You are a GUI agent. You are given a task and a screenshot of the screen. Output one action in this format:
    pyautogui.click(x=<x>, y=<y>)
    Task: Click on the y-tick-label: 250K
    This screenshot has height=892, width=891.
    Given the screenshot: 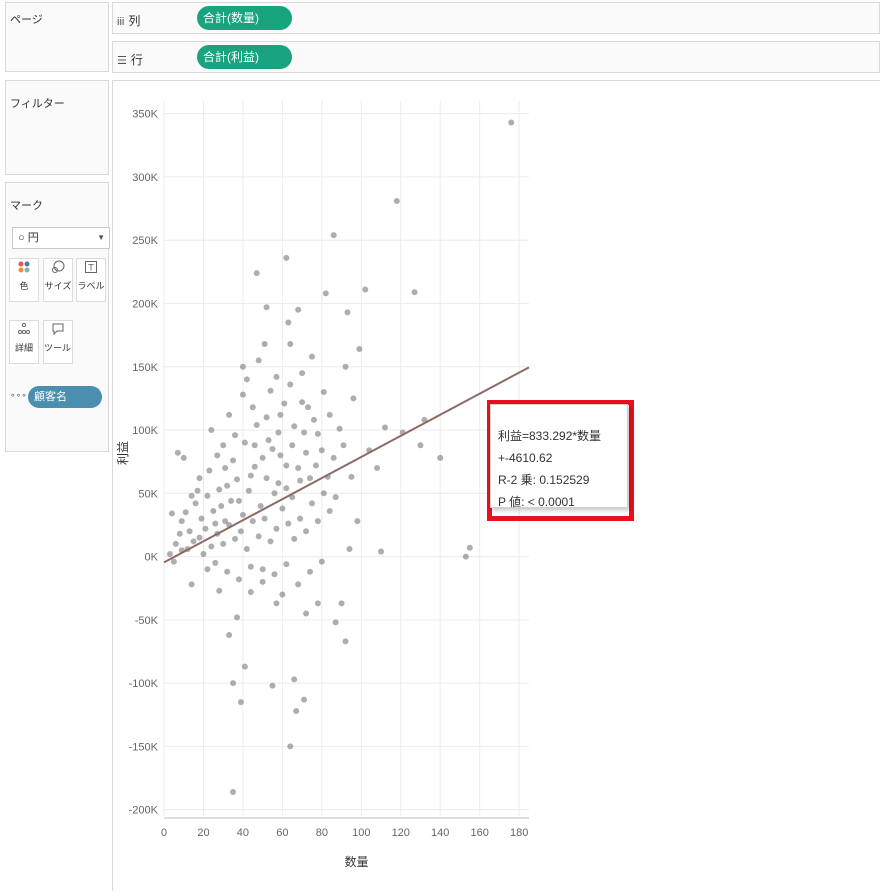 What is the action you would take?
    pyautogui.click(x=145, y=241)
    